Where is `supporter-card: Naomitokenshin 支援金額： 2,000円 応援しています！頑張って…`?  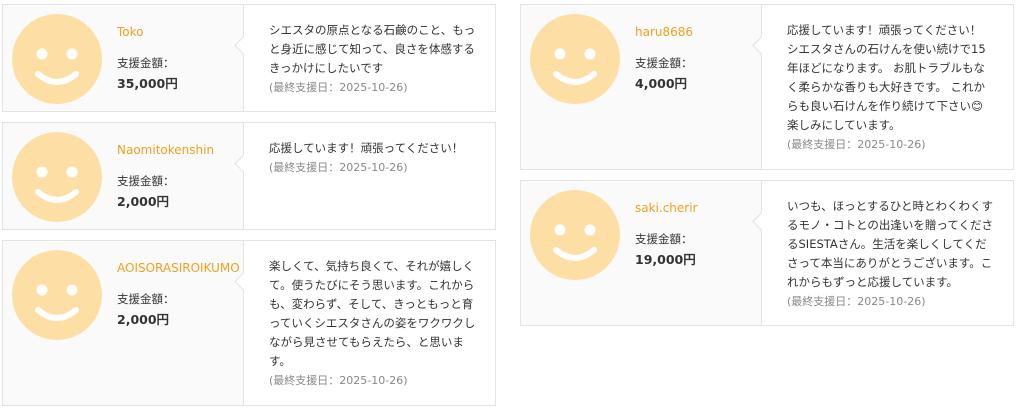
supporter-card: Naomitokenshin 支援金額： 2,000円 応援しています！頑張って… is located at coordinates (249, 176).